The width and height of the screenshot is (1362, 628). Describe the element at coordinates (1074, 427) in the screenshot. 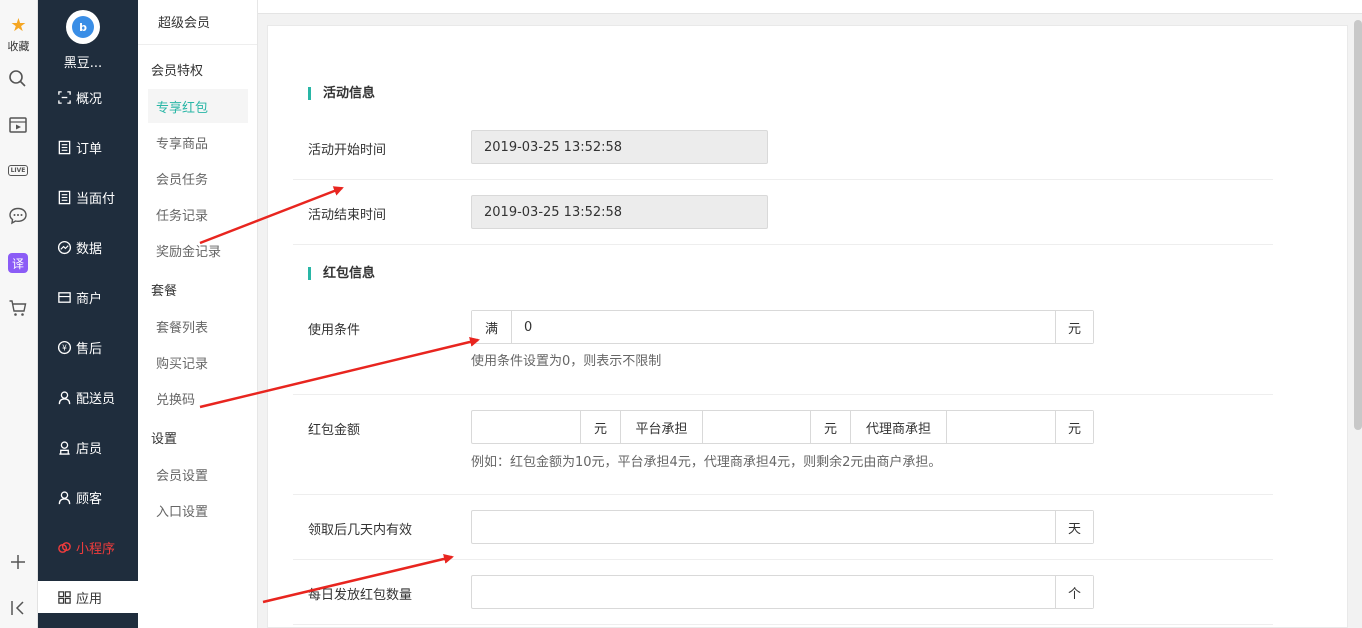

I see `agent-unit: 元` at that location.